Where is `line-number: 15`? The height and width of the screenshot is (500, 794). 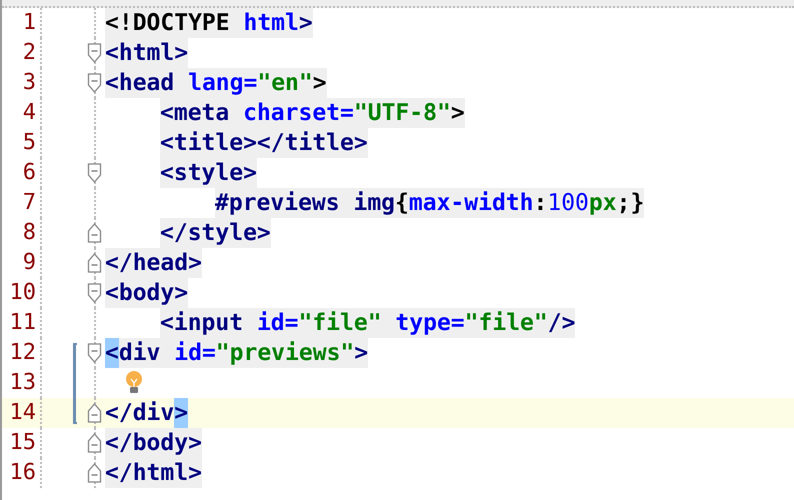 line-number: 15 is located at coordinates (22, 443).